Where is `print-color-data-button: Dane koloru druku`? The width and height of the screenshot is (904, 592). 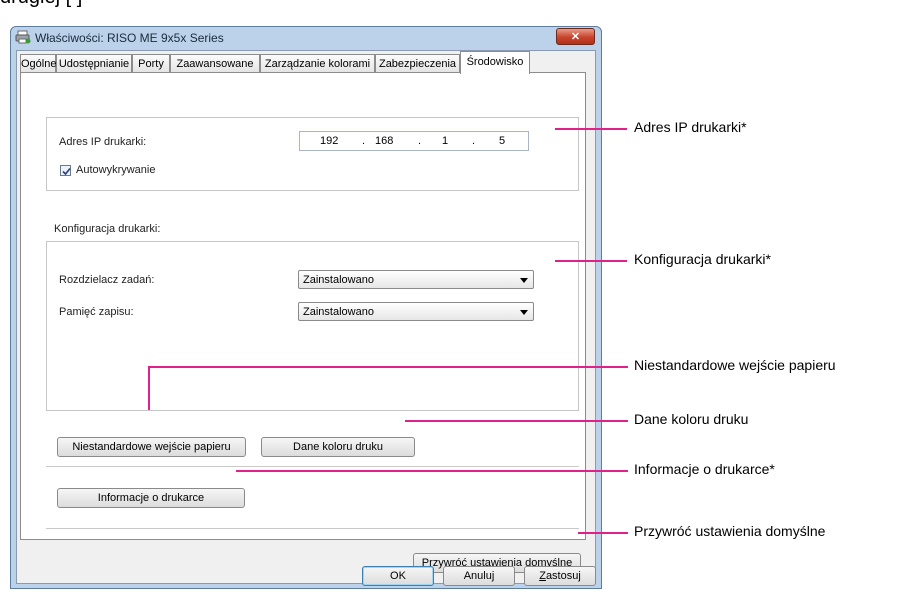 print-color-data-button: Dane koloru druku is located at coordinates (338, 447).